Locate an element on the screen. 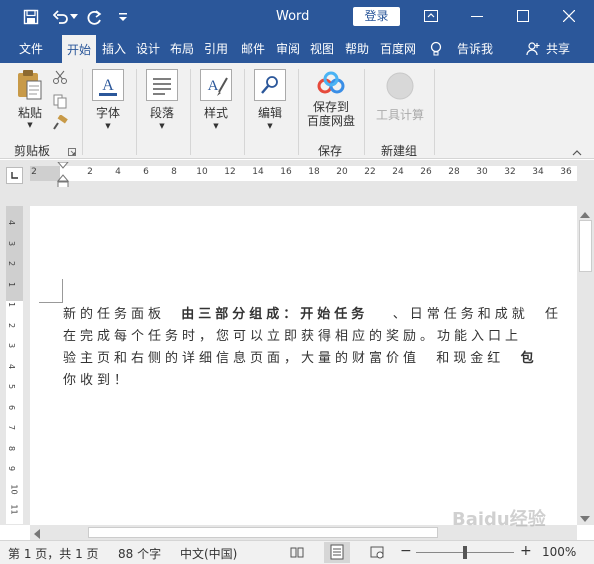 The height and width of the screenshot is (564, 594). baidu-watermark: Baidu经验 is located at coordinates (499, 519).